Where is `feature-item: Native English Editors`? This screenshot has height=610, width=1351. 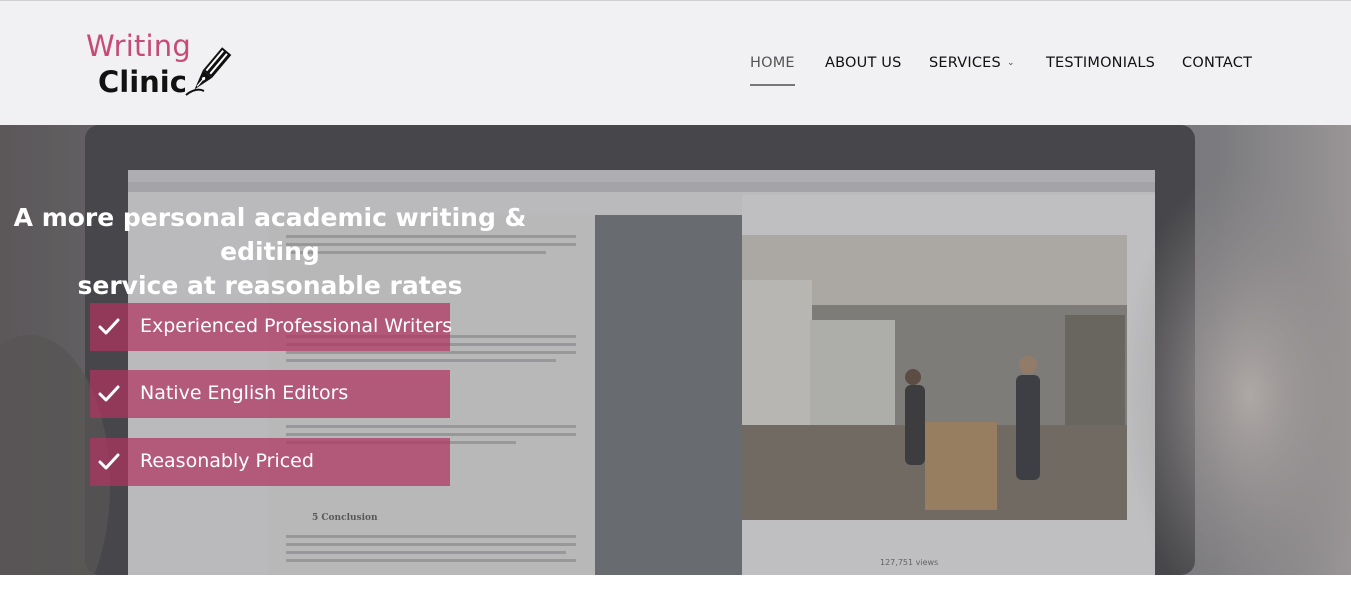 feature-item: Native English Editors is located at coordinates (270, 394).